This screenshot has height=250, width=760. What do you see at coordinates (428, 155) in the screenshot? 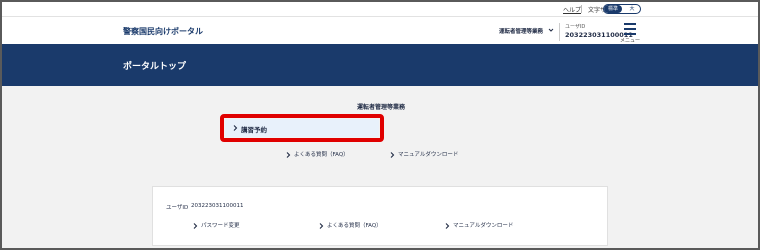
I see `manual-download-link-label: マニュアルダウンロード` at bounding box center [428, 155].